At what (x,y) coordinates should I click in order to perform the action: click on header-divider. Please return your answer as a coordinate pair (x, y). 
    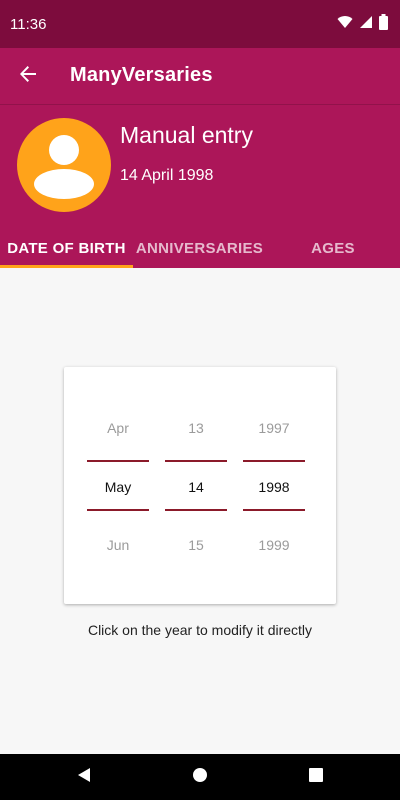
    Looking at the image, I should click on (200, 104).